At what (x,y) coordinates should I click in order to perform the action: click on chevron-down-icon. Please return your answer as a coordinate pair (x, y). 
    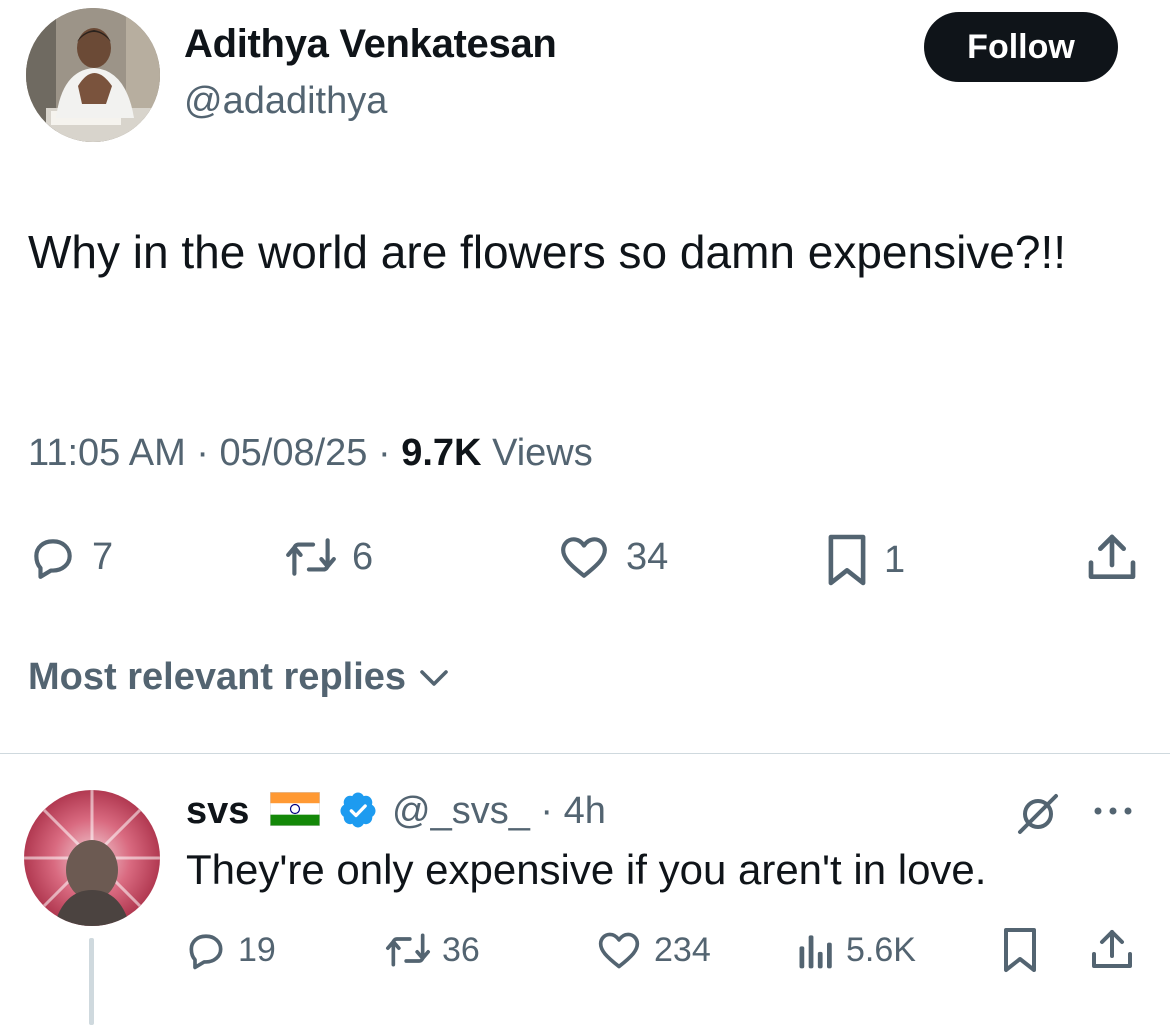
    Looking at the image, I should click on (434, 677).